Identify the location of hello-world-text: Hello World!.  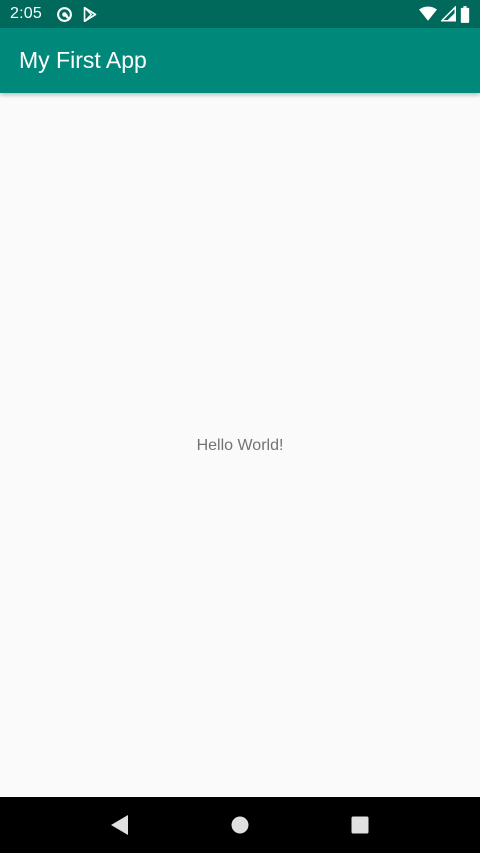
(240, 445).